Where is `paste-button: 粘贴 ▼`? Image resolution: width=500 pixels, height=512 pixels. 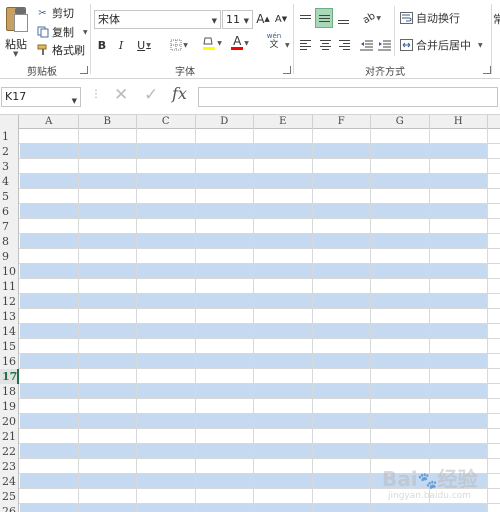 paste-button: 粘贴 ▼ is located at coordinates (17, 31).